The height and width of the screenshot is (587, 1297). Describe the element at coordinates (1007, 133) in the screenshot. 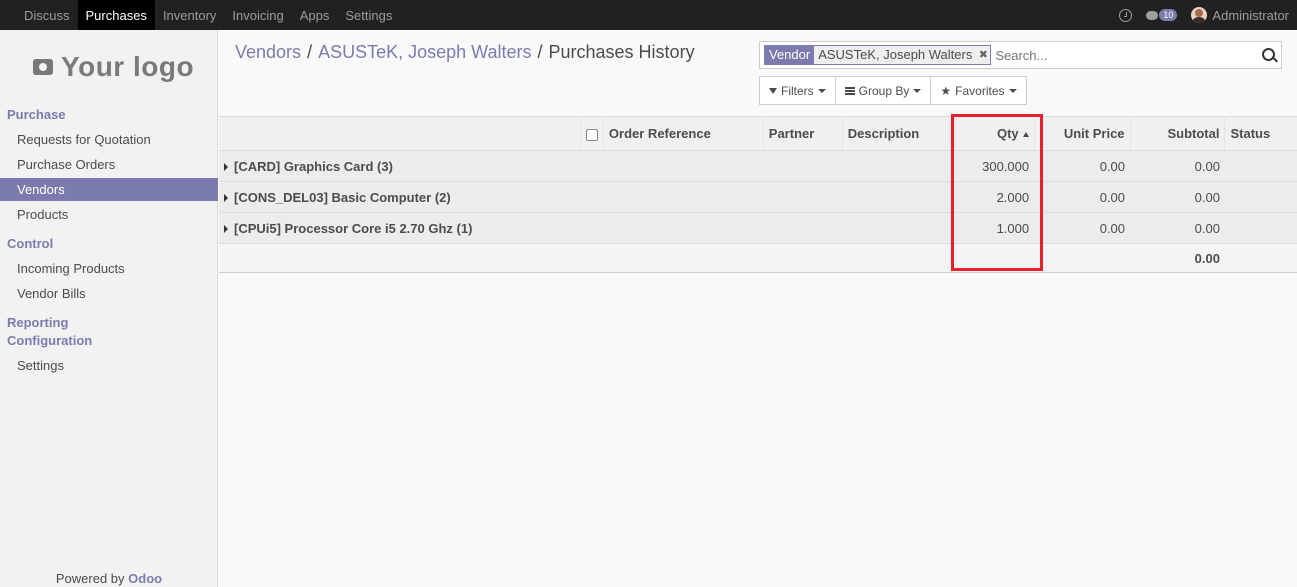

I see `col-qty-label: Qty` at that location.